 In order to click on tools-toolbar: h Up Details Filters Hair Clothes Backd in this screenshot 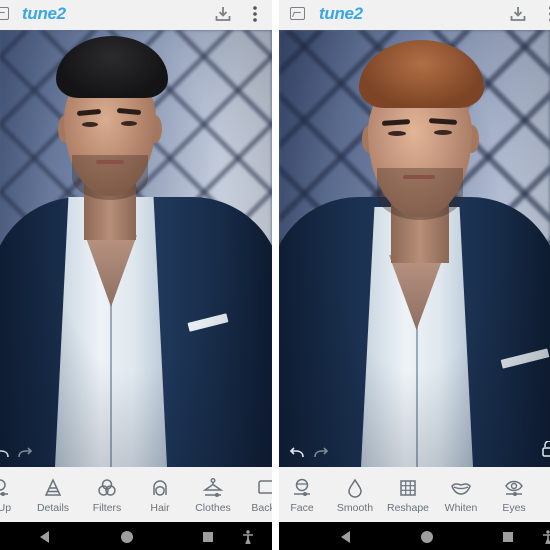, I will do `click(136, 494)`.